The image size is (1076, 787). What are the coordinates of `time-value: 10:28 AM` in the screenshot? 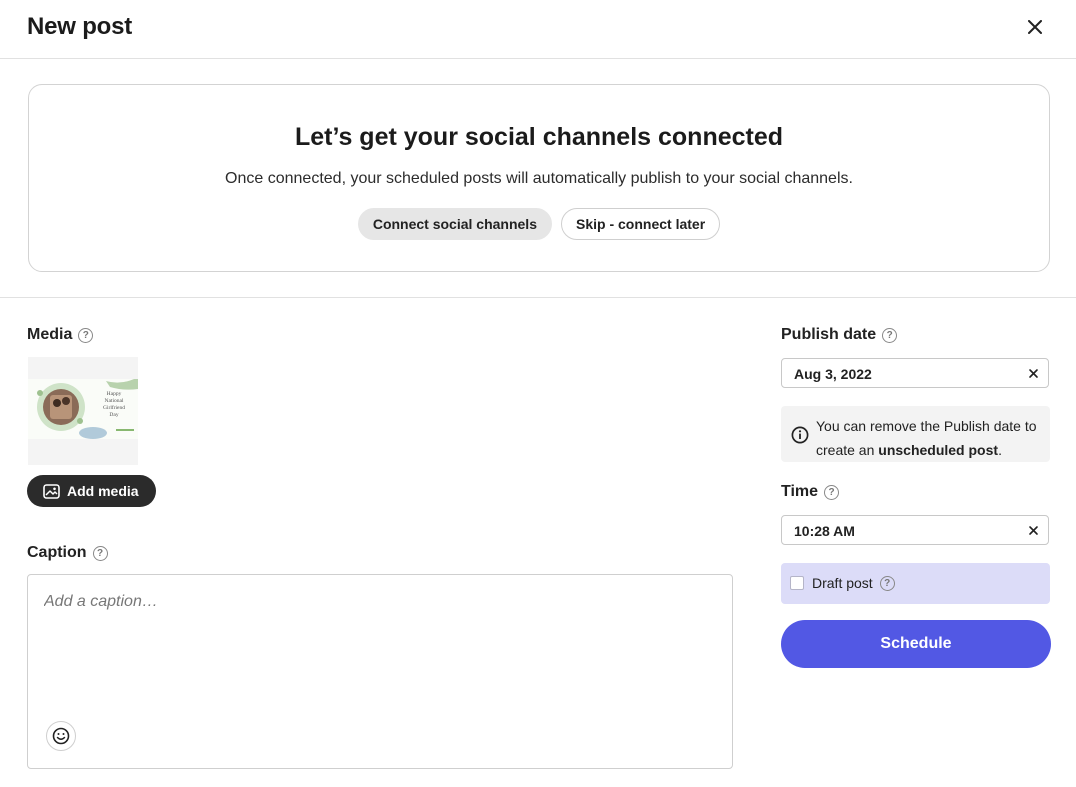 It's located at (824, 531).